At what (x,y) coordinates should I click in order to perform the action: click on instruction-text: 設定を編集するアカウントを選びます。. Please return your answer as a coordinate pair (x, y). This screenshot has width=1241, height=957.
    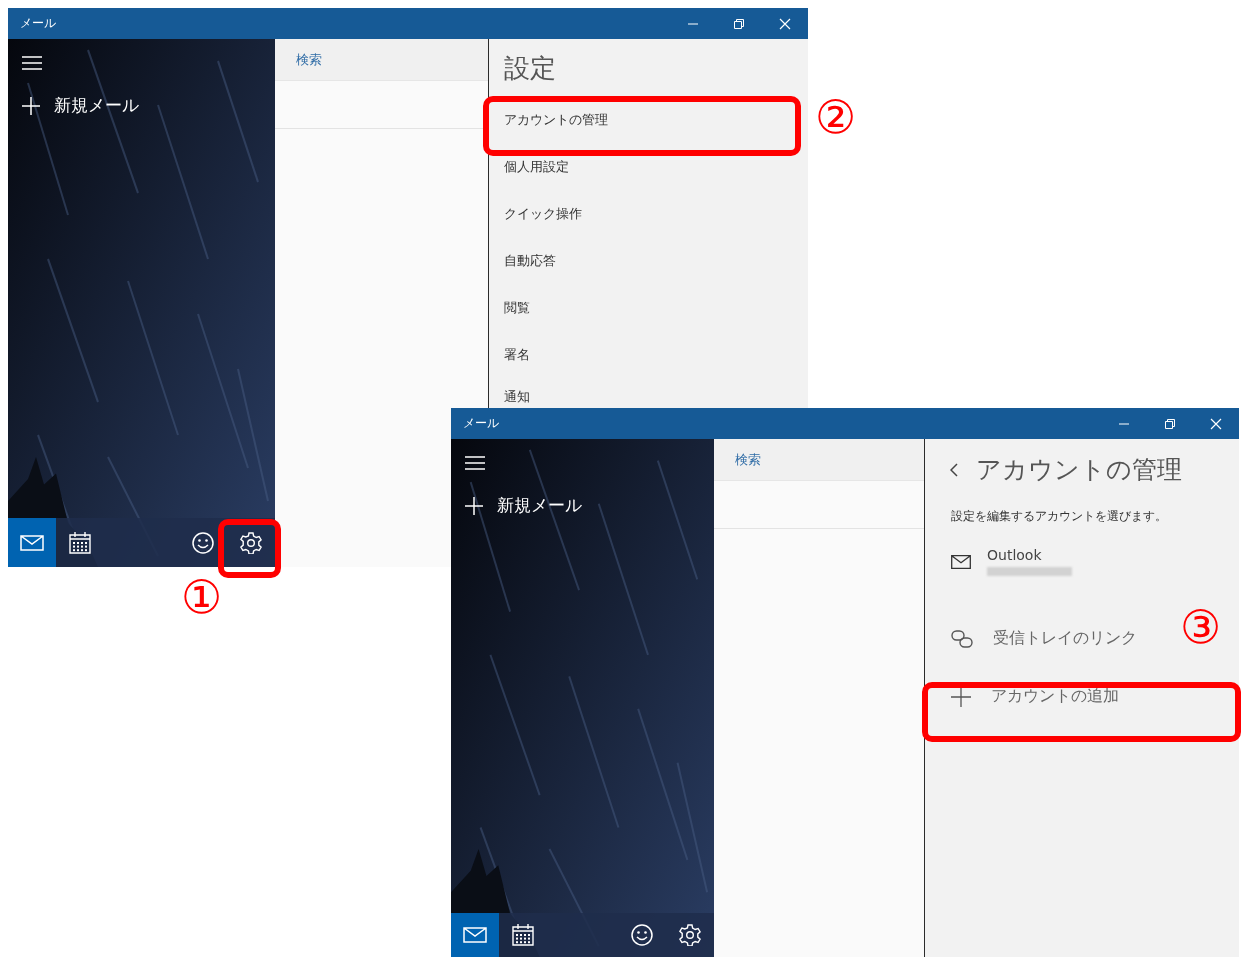
    Looking at the image, I should click on (1059, 516).